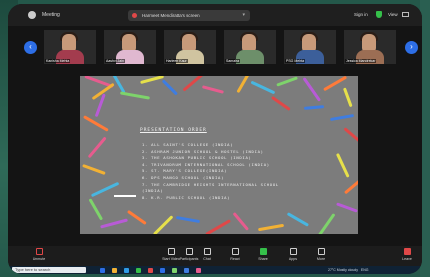  What do you see at coordinates (58, 61) in the screenshot?
I see `participant-name: Kanisha Mehta` at bounding box center [58, 61].